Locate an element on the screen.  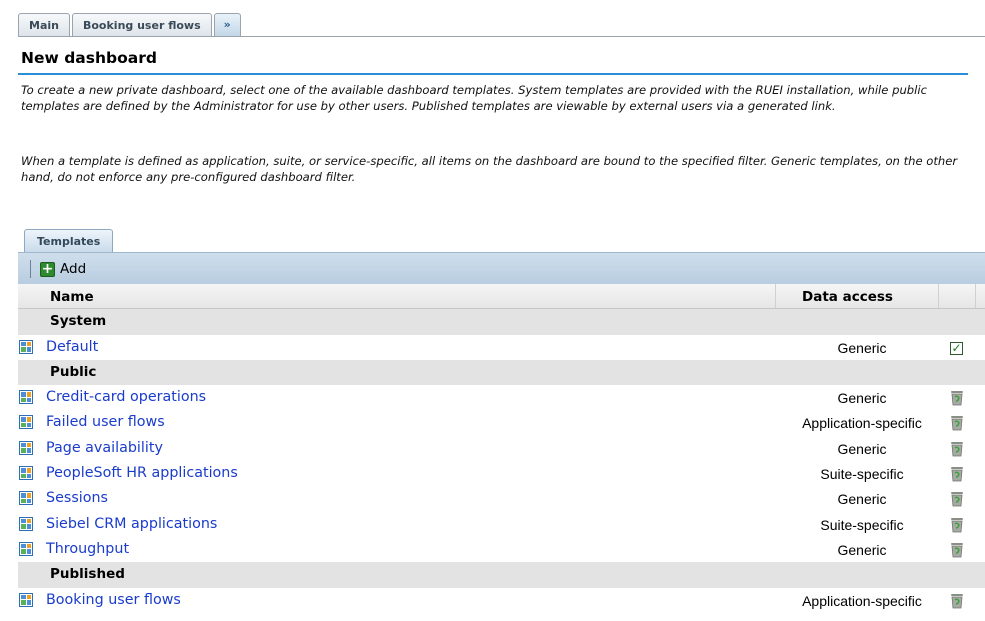
table-row: Credit-card operations Generic is located at coordinates (501, 397).